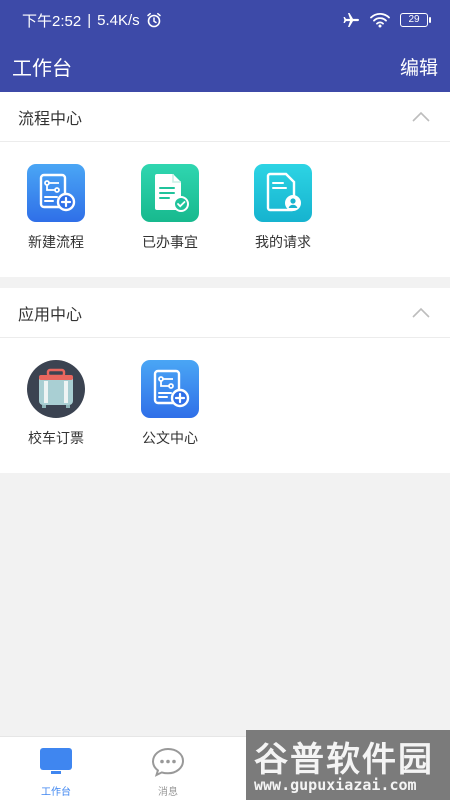 This screenshot has height=800, width=450. Describe the element at coordinates (335, 785) in the screenshot. I see `watermark-url: www.gupuxiazai.com` at that location.